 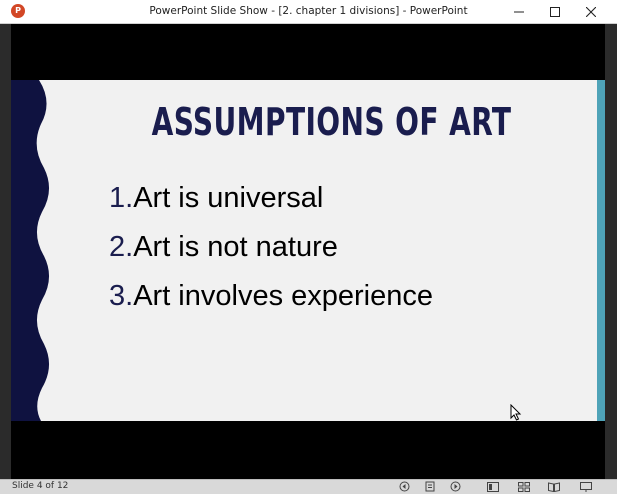 What do you see at coordinates (404, 486) in the screenshot?
I see `previous-icon` at bounding box center [404, 486].